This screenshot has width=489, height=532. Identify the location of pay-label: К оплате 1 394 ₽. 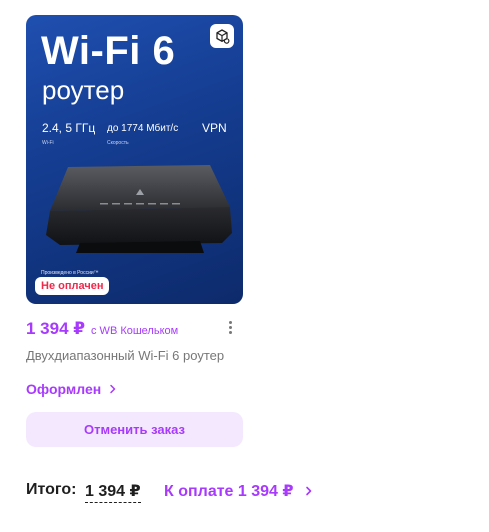
(229, 491).